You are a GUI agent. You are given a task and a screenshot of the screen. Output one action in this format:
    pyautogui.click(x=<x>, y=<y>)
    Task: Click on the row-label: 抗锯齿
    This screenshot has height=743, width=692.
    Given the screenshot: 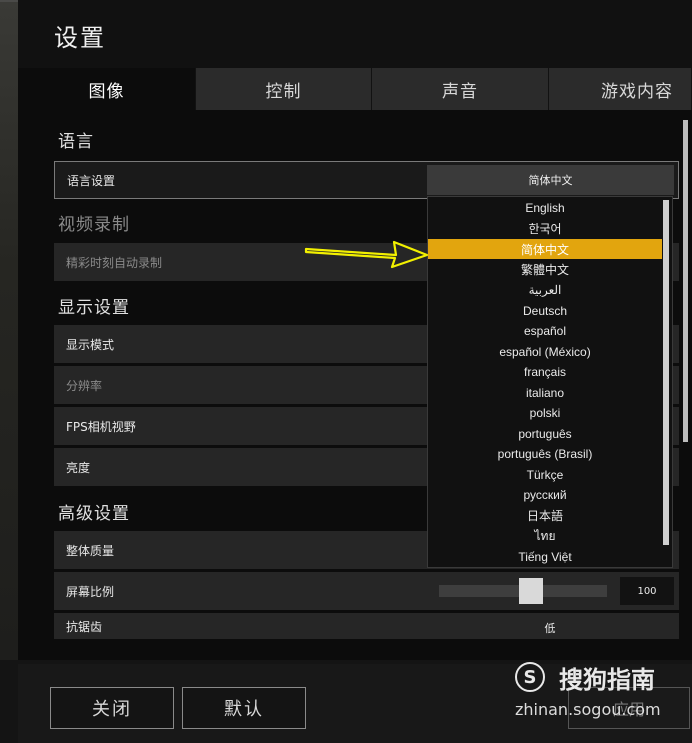 What is the action you would take?
    pyautogui.click(x=84, y=626)
    